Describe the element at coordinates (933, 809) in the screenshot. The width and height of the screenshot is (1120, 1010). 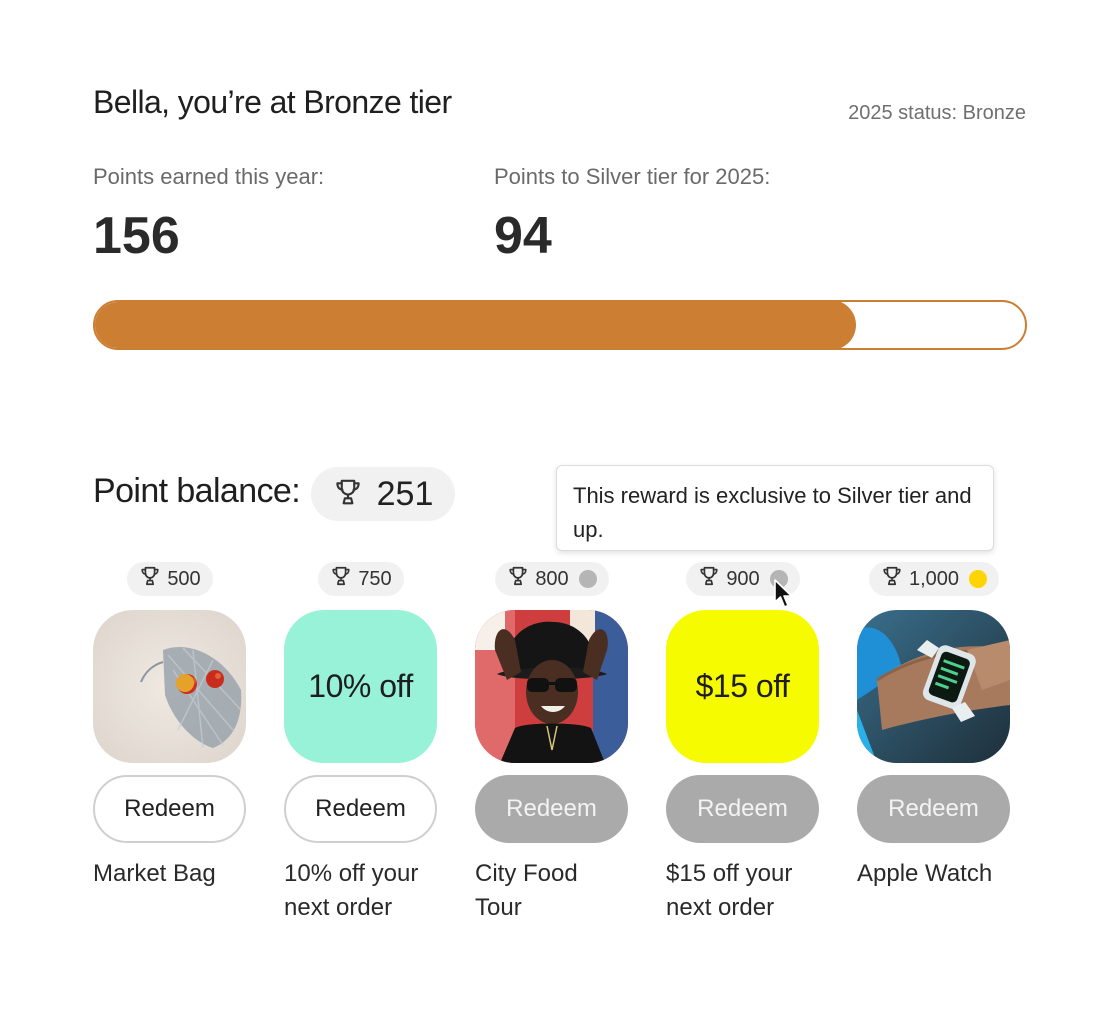
I see `redeem-button-apple-watch: Redeem` at that location.